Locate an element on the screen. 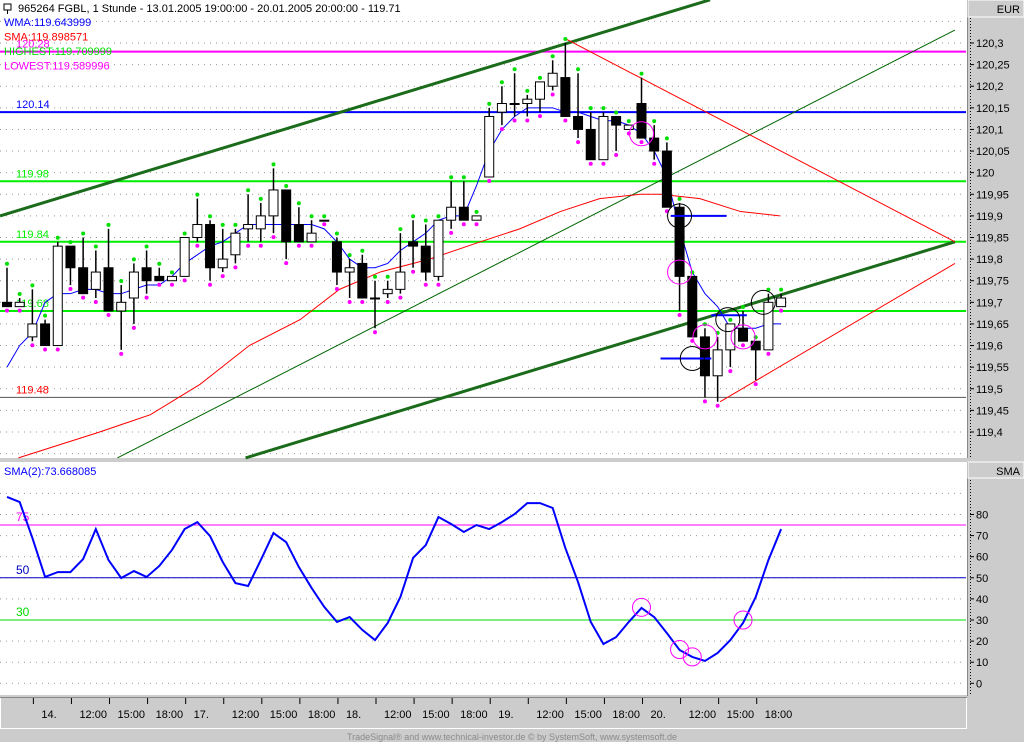  indicator-tick-label: 80 is located at coordinates (982, 516).